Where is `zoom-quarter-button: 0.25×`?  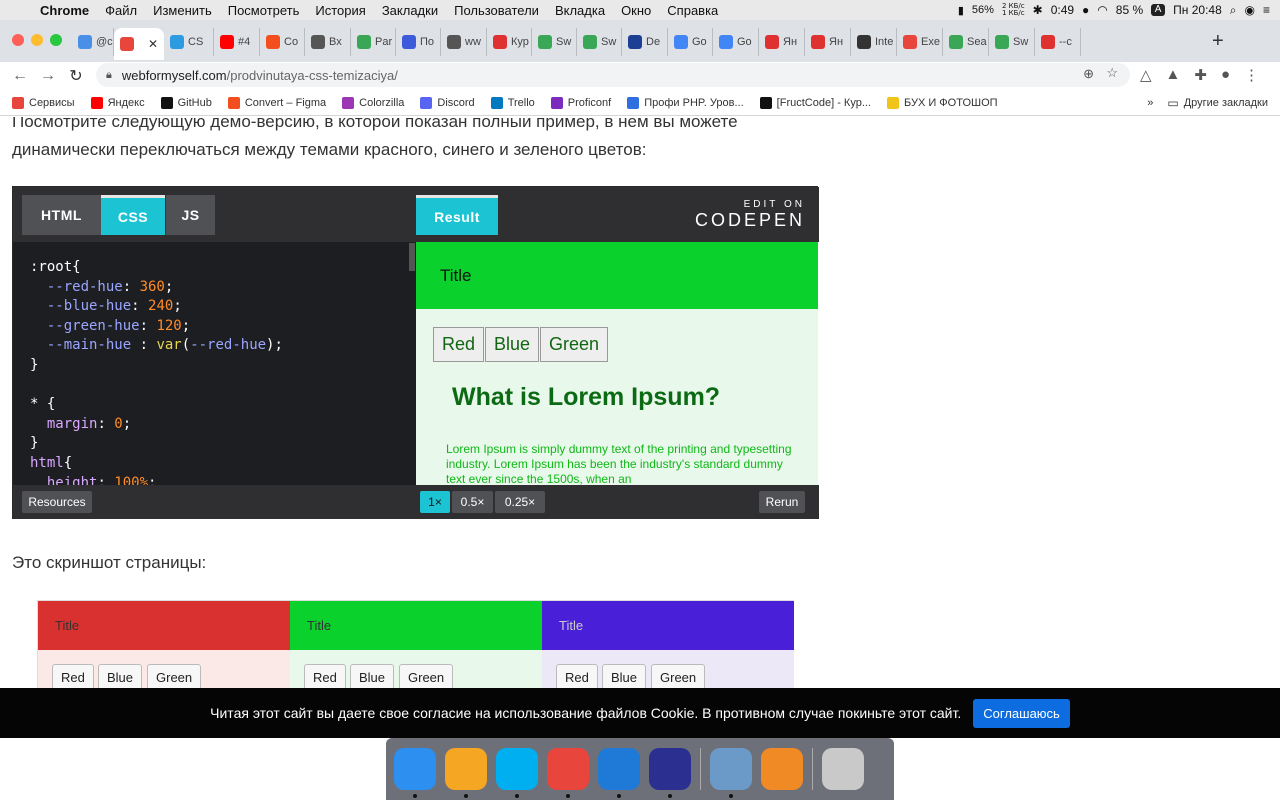 zoom-quarter-button: 0.25× is located at coordinates (520, 502).